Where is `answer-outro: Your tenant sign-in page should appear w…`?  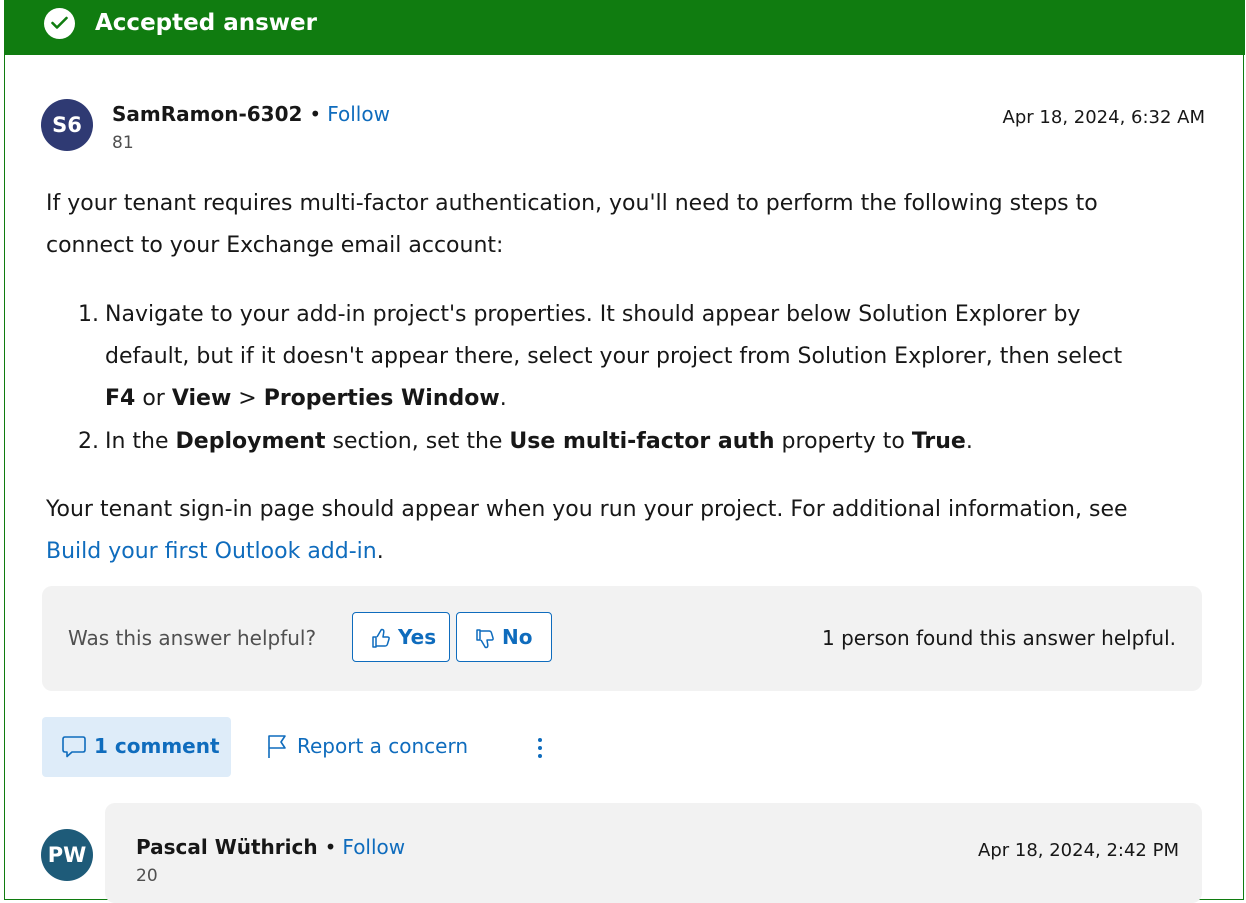
answer-outro: Your tenant sign-in page should appear w… is located at coordinates (587, 531).